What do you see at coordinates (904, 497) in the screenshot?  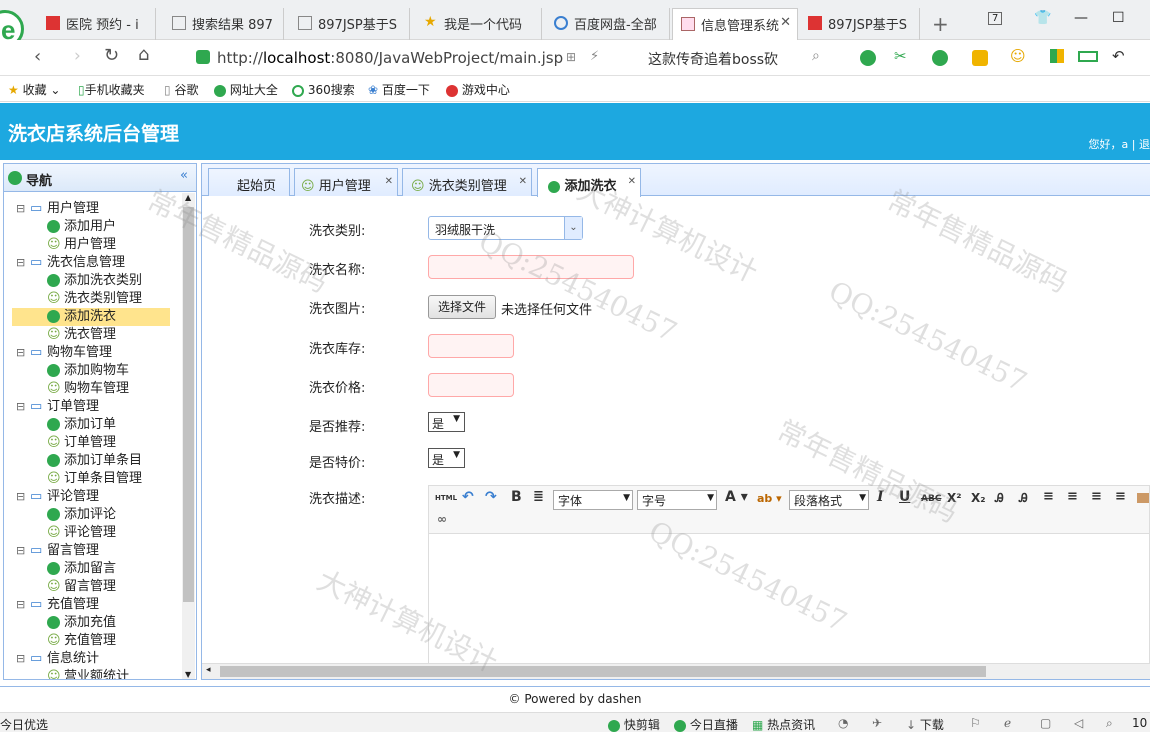 I see `underline-button: U` at bounding box center [904, 497].